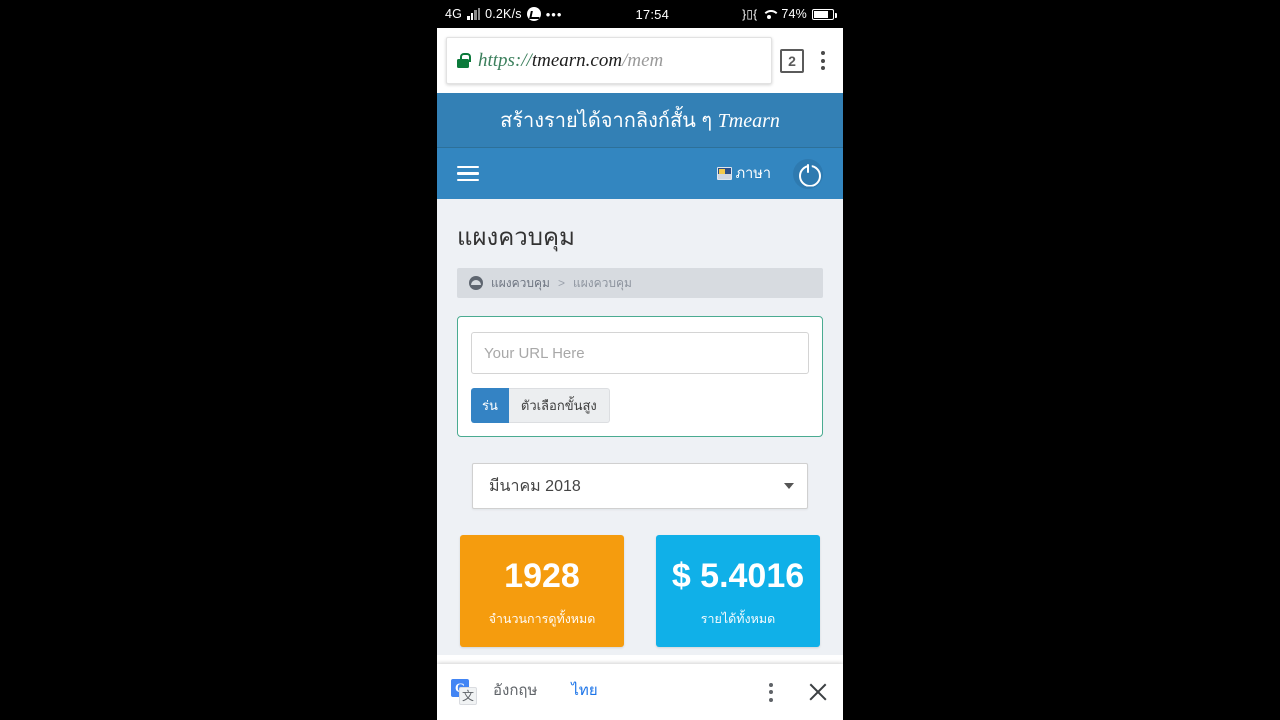 This screenshot has height=720, width=1280. I want to click on page-title: แผงควบคุม, so click(516, 237).